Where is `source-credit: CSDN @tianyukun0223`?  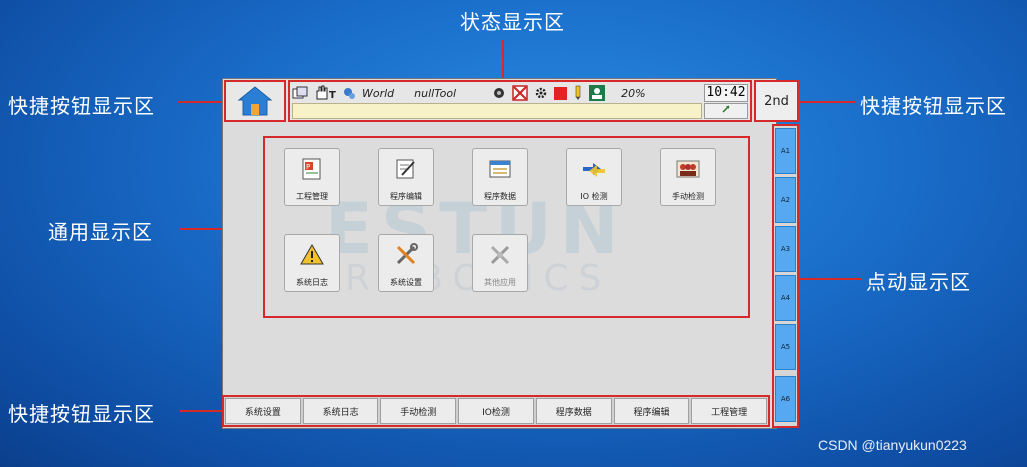 source-credit: CSDN @tianyukun0223 is located at coordinates (892, 445).